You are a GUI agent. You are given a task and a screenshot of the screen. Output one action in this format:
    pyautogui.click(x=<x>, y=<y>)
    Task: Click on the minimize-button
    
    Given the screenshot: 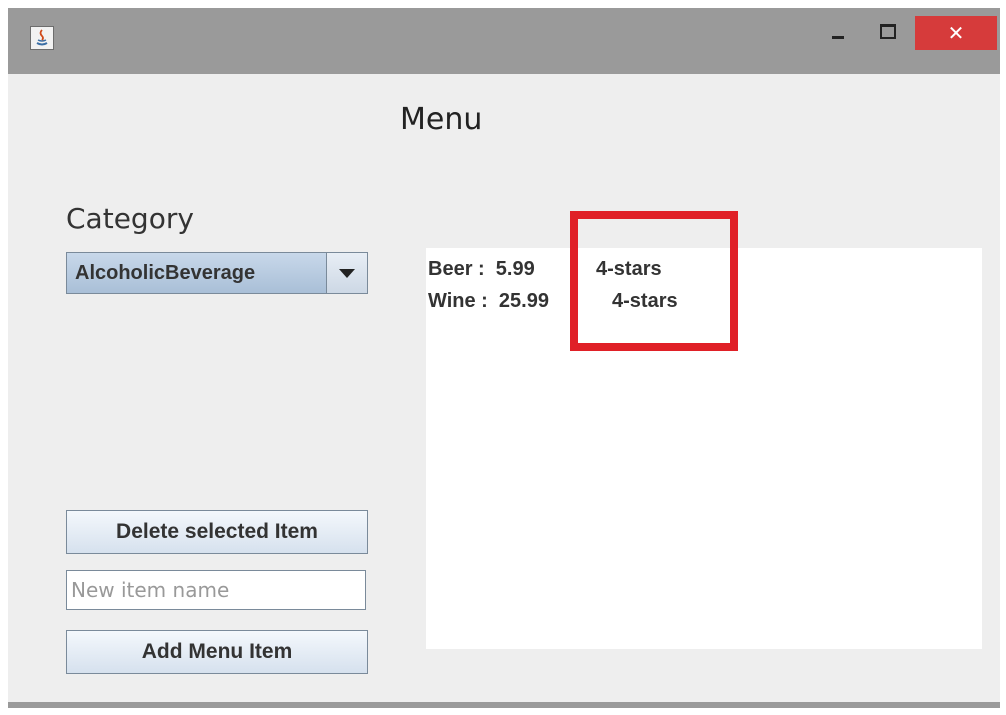 What is the action you would take?
    pyautogui.click(x=837, y=33)
    